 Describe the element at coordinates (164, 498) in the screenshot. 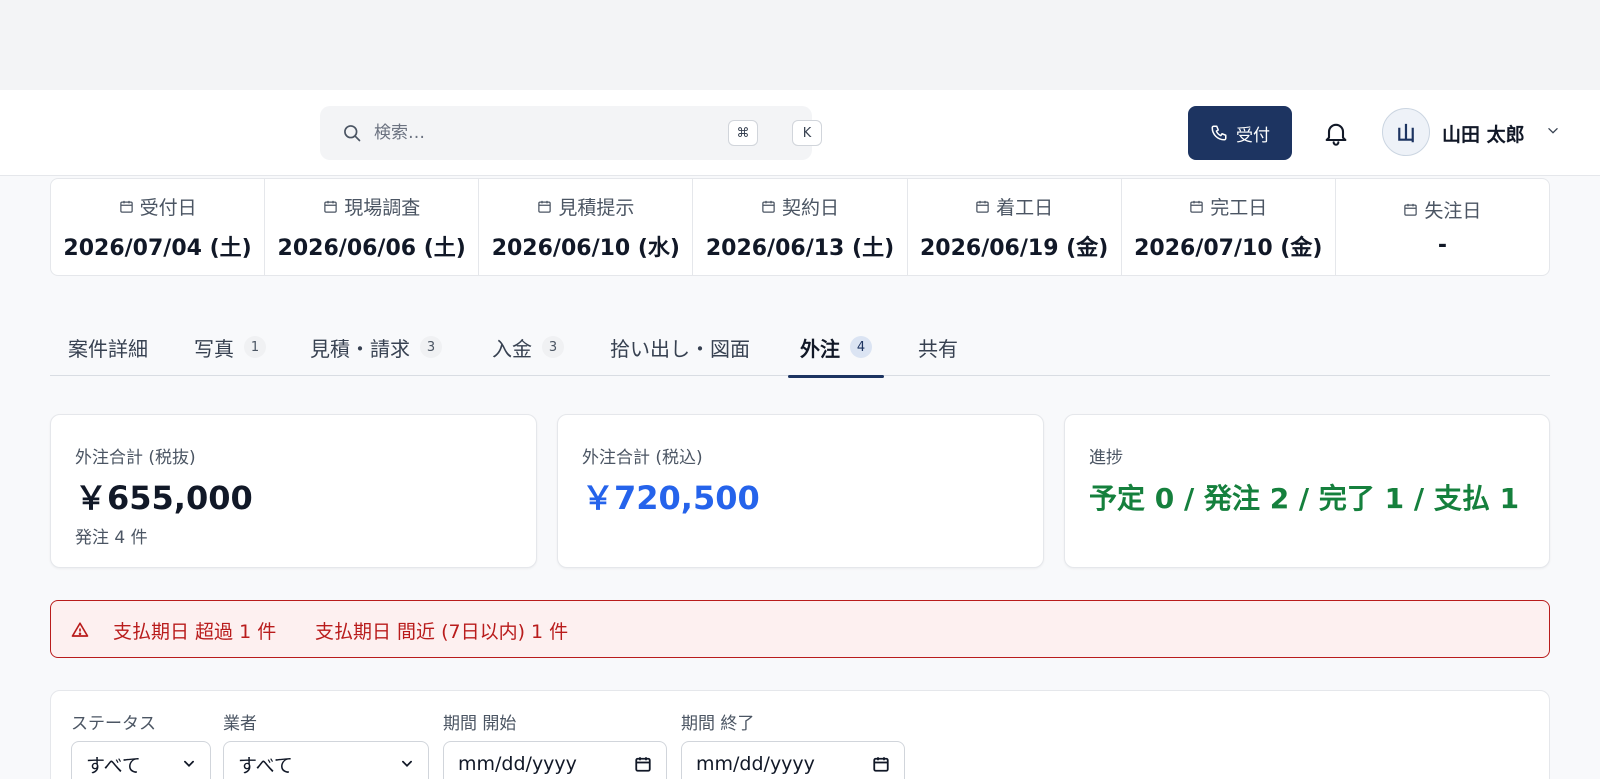

I see `card-value: ￥655,000` at that location.